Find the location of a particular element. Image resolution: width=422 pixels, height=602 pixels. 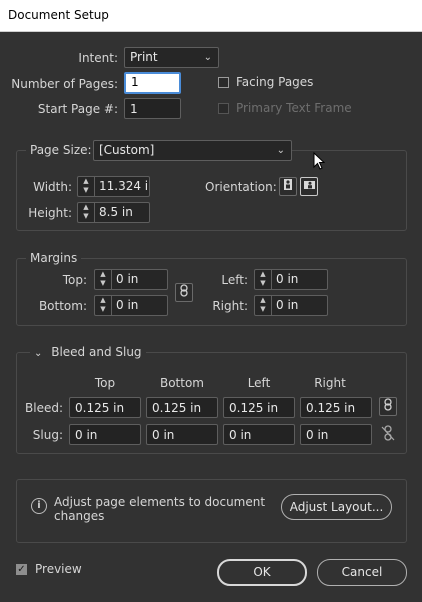

margin-right-stepper: ▲ ▼ 0 in is located at coordinates (291, 305).